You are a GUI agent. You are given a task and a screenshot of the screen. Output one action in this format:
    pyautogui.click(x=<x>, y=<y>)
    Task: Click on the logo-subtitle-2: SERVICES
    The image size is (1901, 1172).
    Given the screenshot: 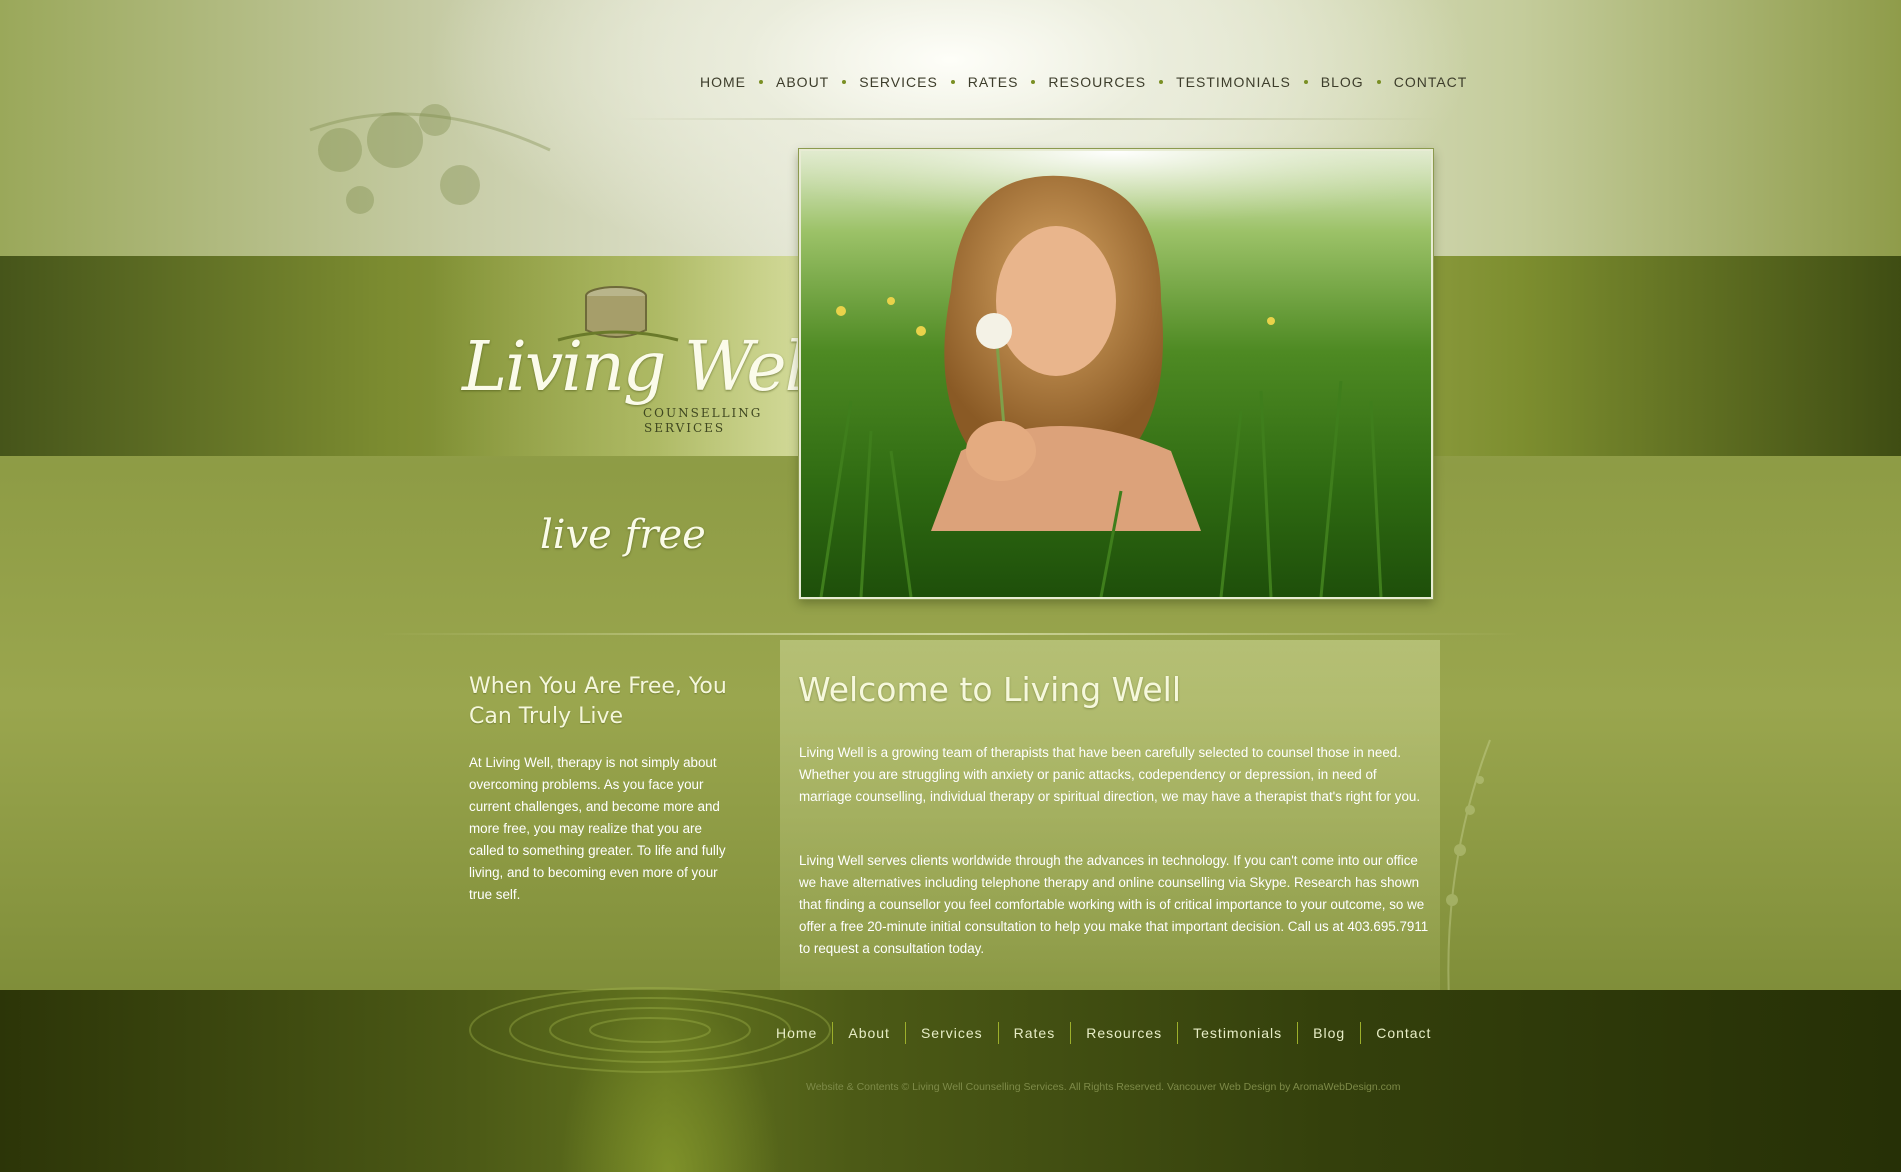 What is the action you would take?
    pyautogui.click(x=685, y=428)
    